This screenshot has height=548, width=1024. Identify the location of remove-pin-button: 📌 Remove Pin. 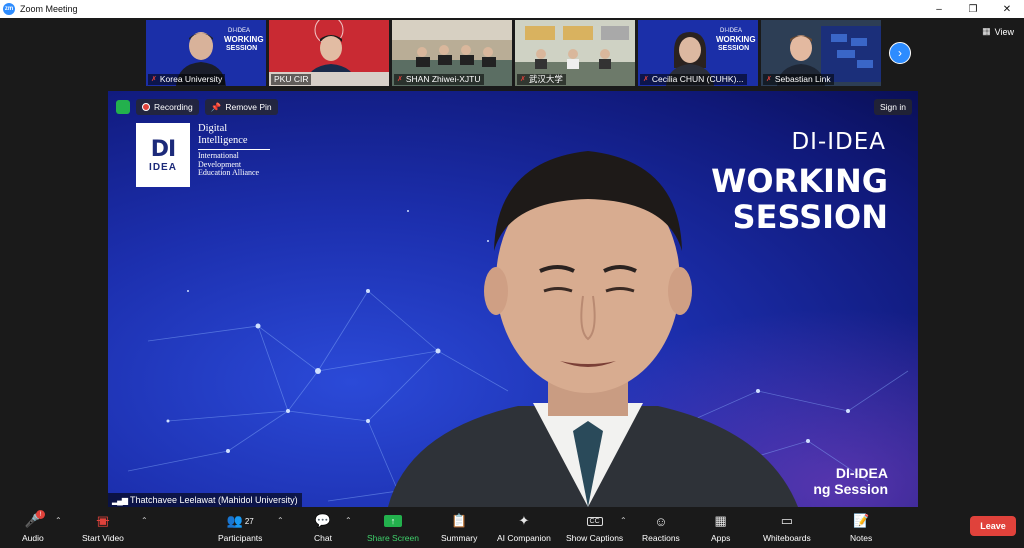
(241, 107).